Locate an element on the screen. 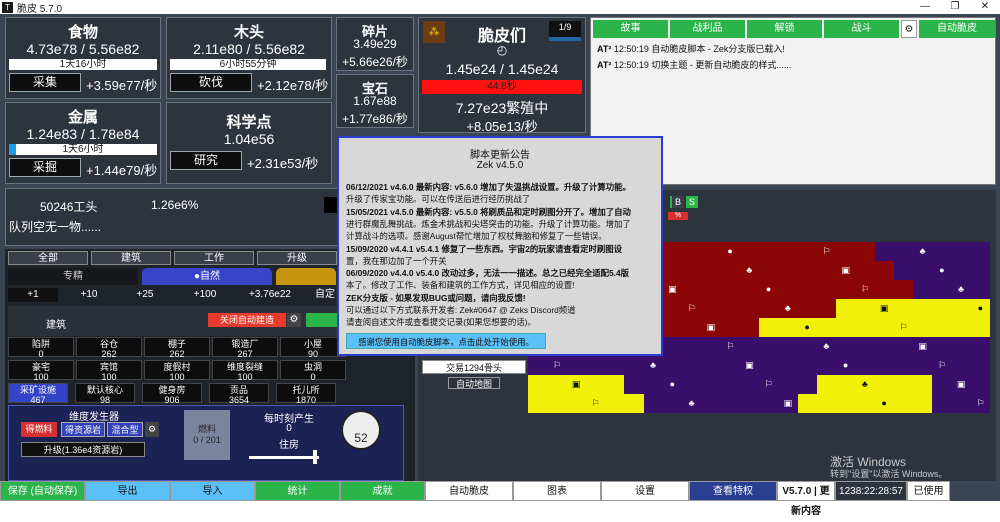 The width and height of the screenshot is (1000, 522). building-10: 采矿设施 467 is located at coordinates (38, 394).